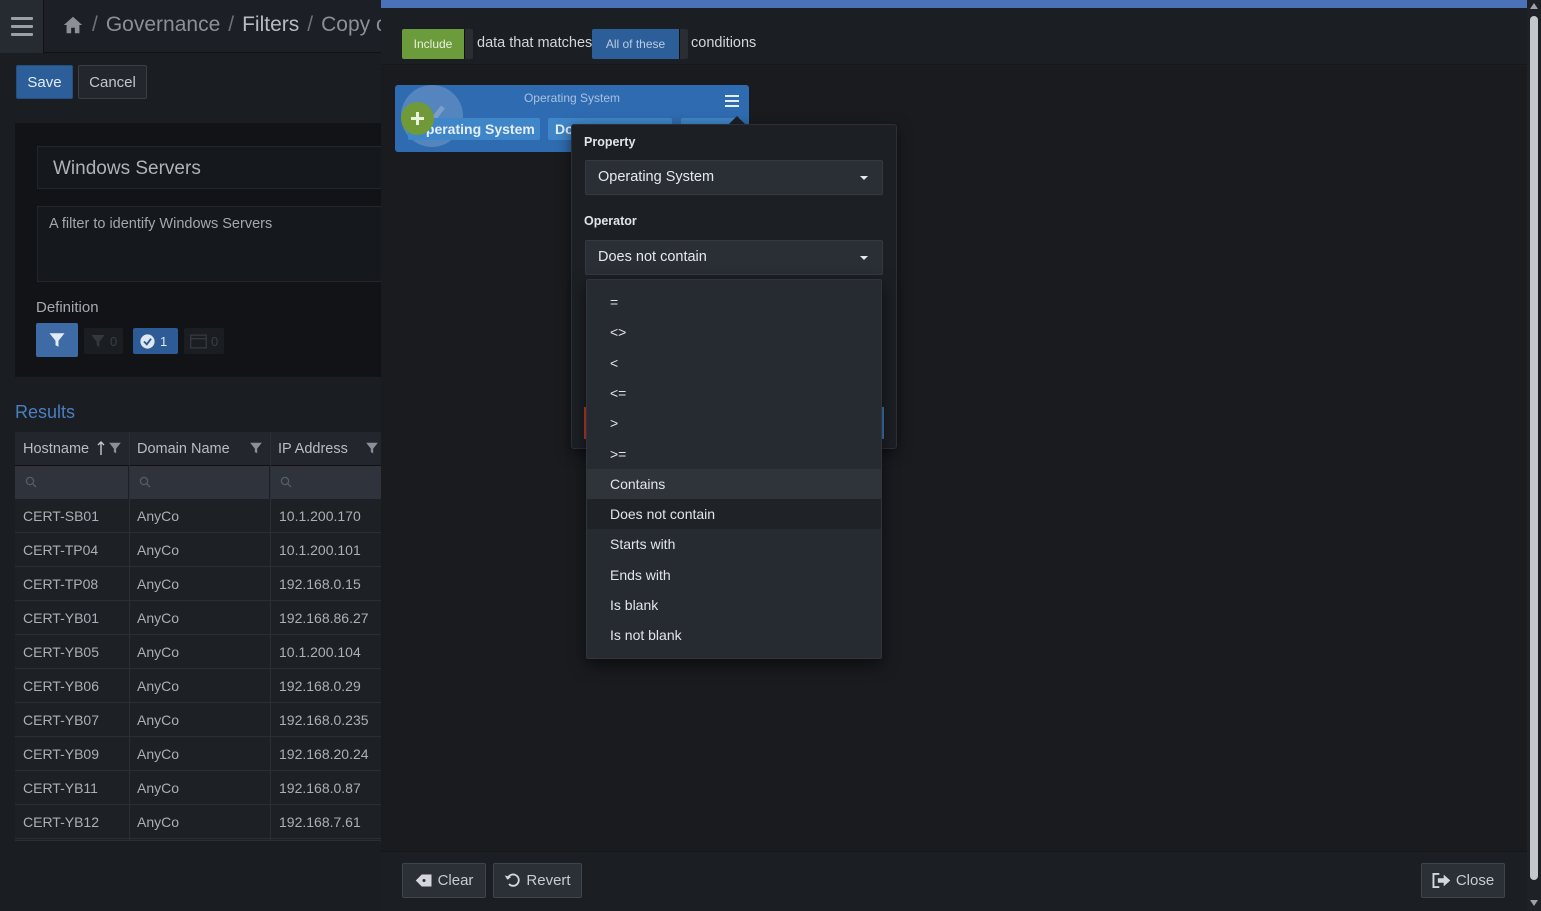 The width and height of the screenshot is (1541, 911). Describe the element at coordinates (1534, 903) in the screenshot. I see `scroll-down-arrow-icon` at that location.